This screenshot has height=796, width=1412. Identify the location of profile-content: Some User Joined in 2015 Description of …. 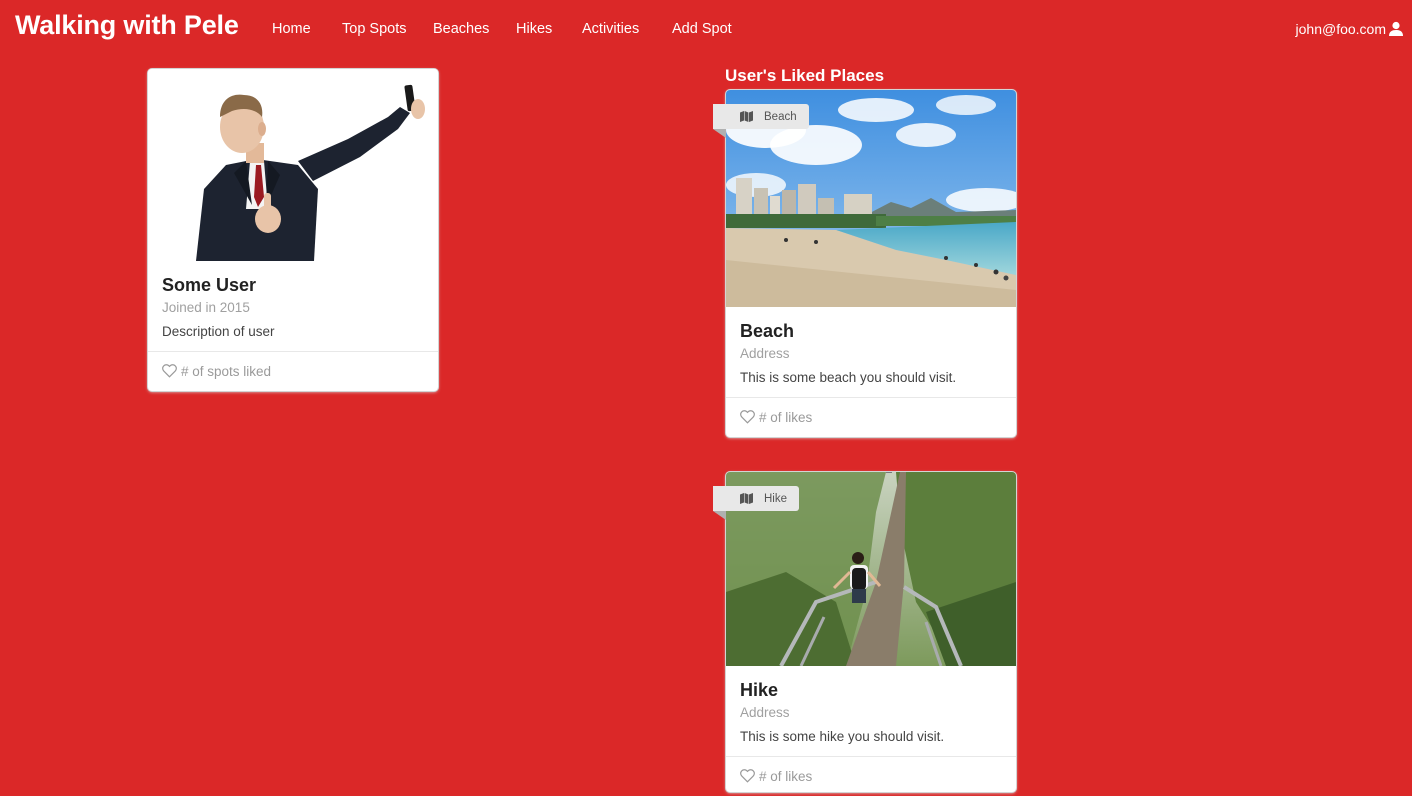
(293, 306).